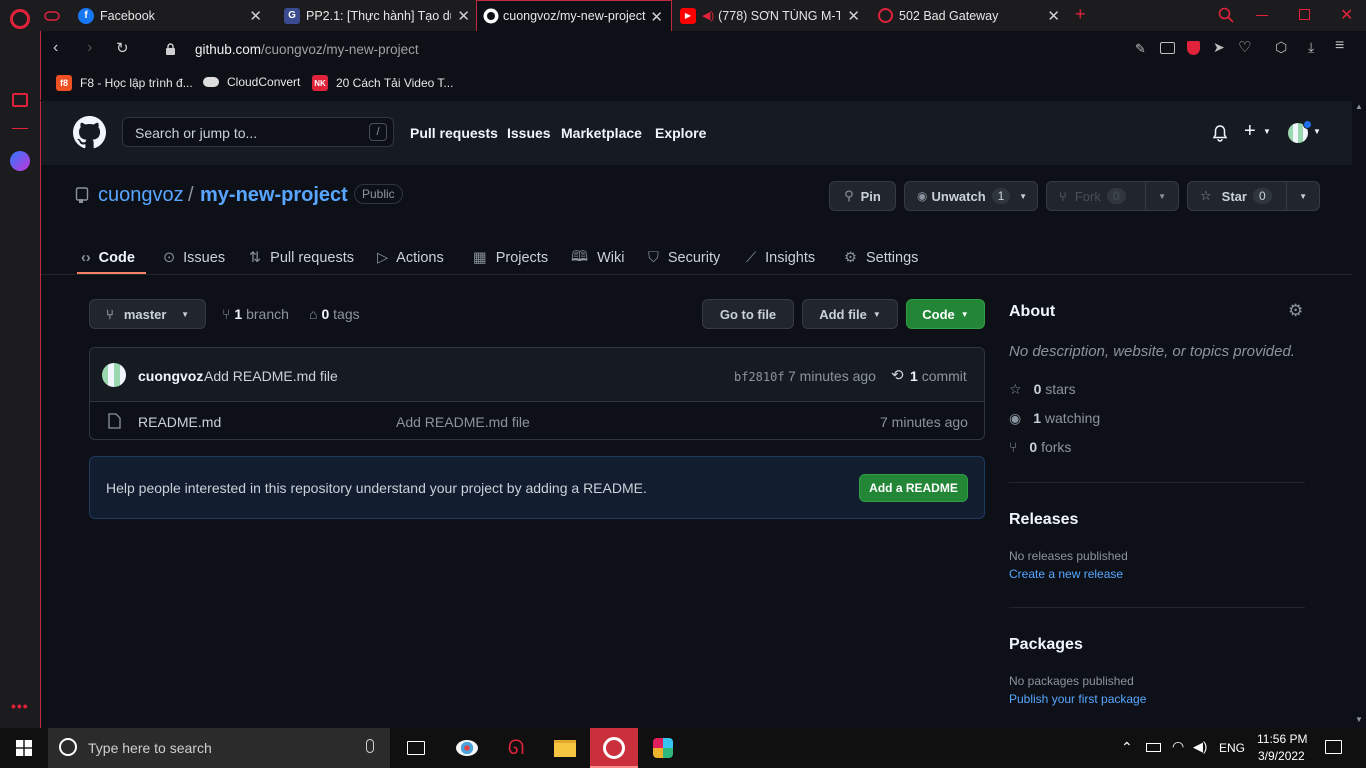 The width and height of the screenshot is (1366, 768). I want to click on nav-marketplace: Marketplace, so click(601, 133).